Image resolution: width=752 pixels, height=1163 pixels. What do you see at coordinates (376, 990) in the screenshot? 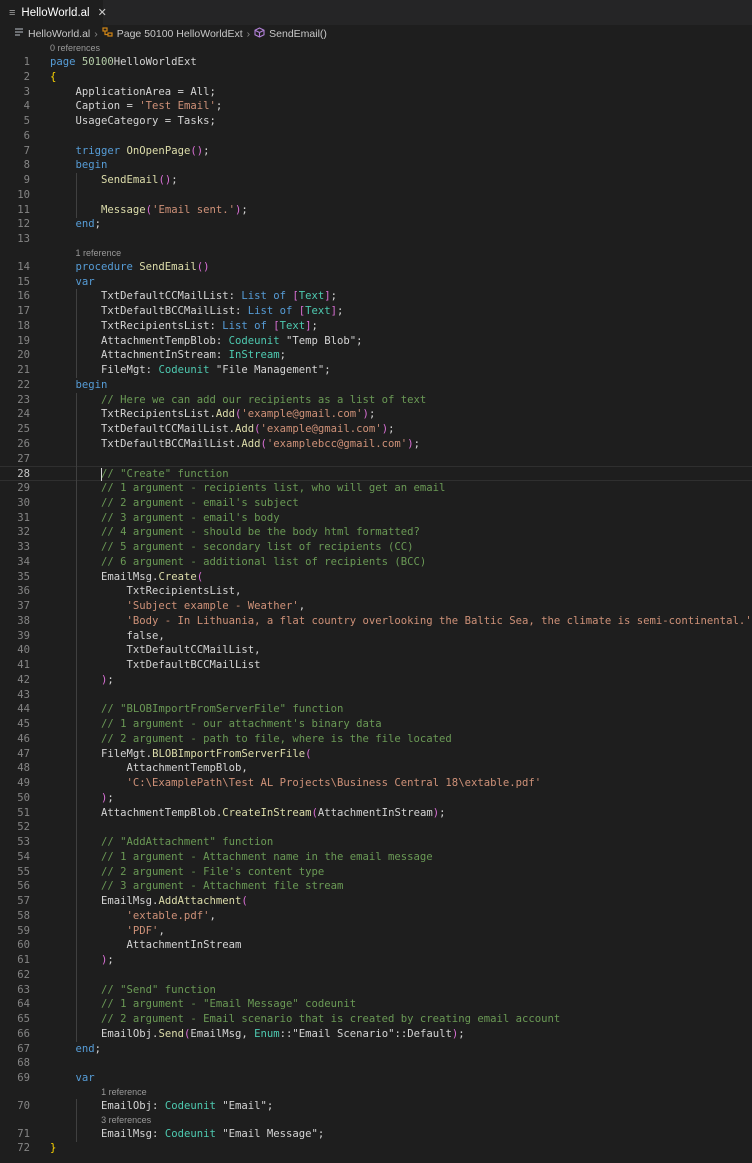
I see `code-line: 63 // "Send" function` at bounding box center [376, 990].